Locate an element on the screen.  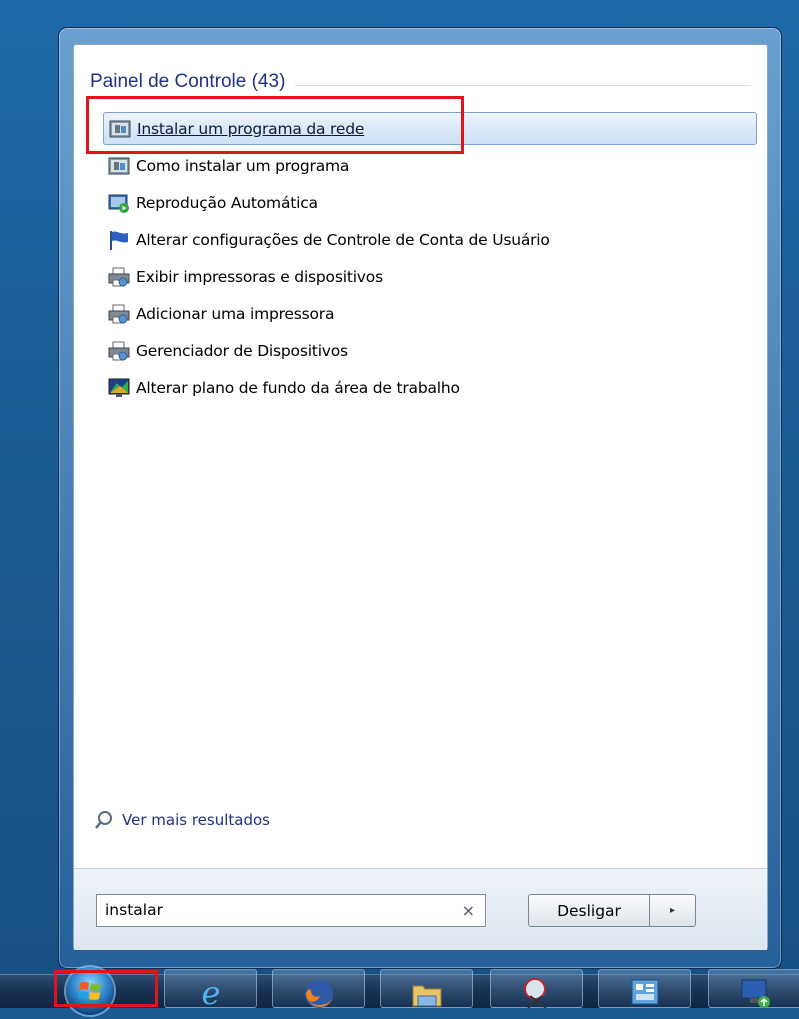
taskbar-remote-desktop is located at coordinates (753, 988).